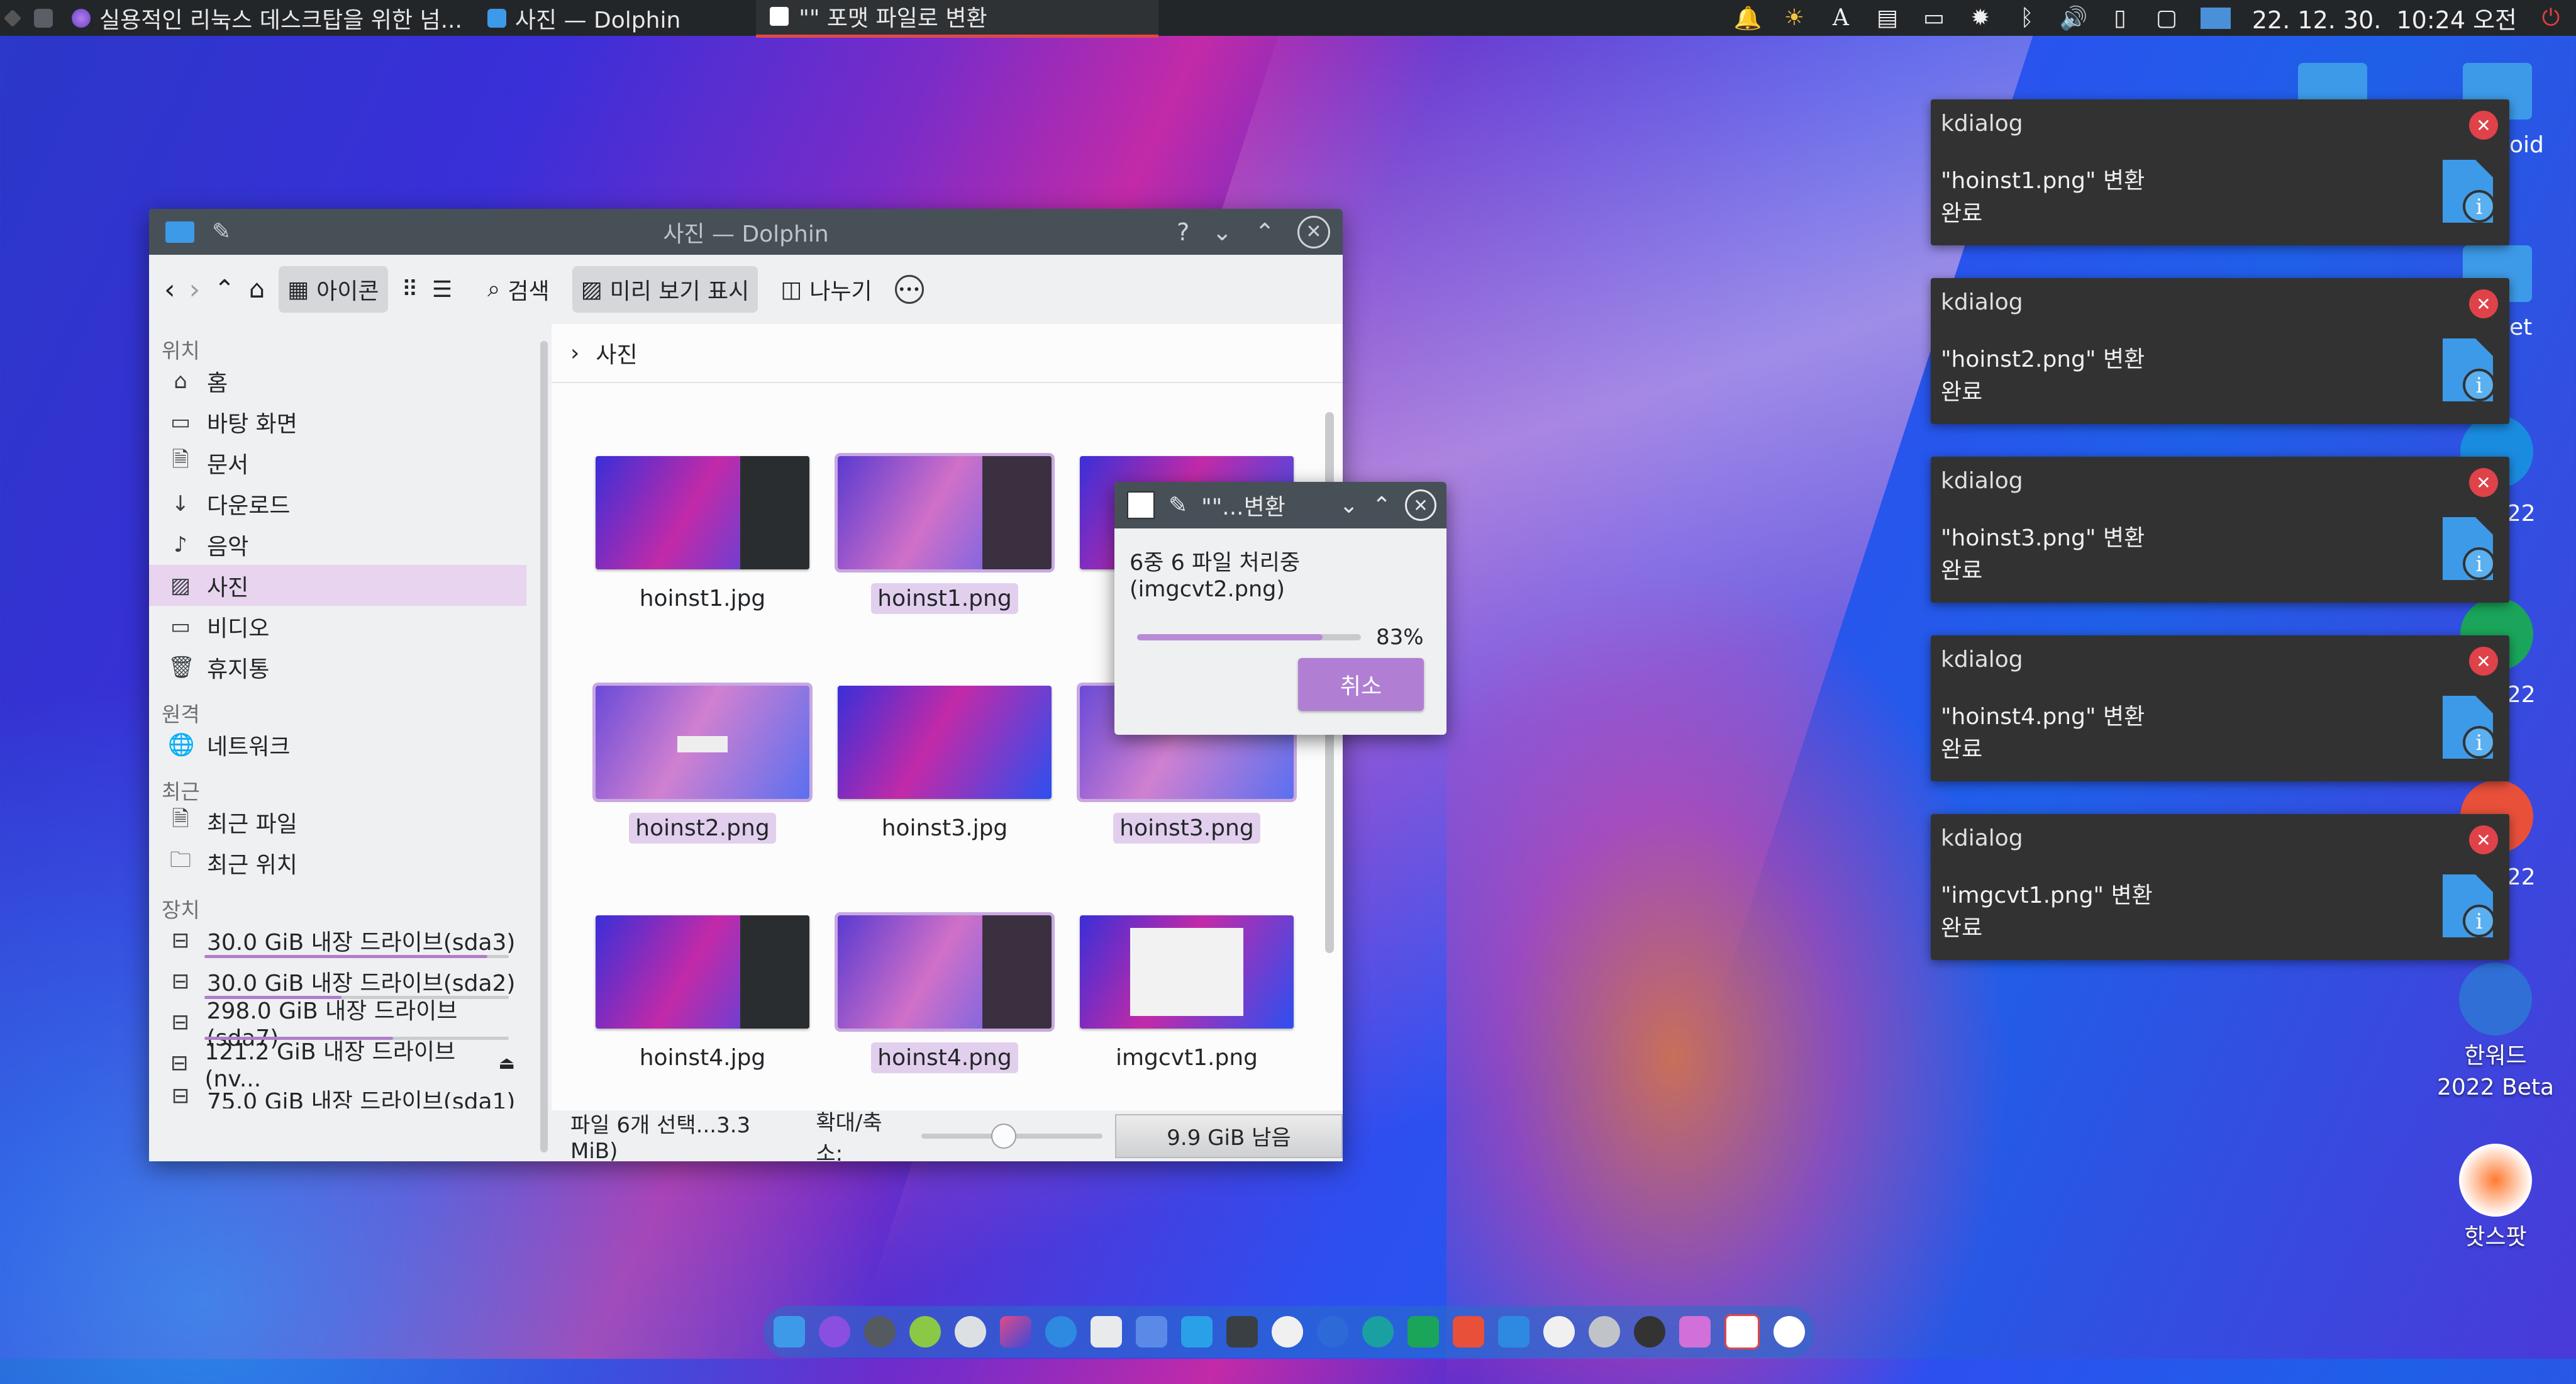 This screenshot has height=1384, width=2576. What do you see at coordinates (2166, 18) in the screenshot?
I see `battery-icon: ▢` at bounding box center [2166, 18].